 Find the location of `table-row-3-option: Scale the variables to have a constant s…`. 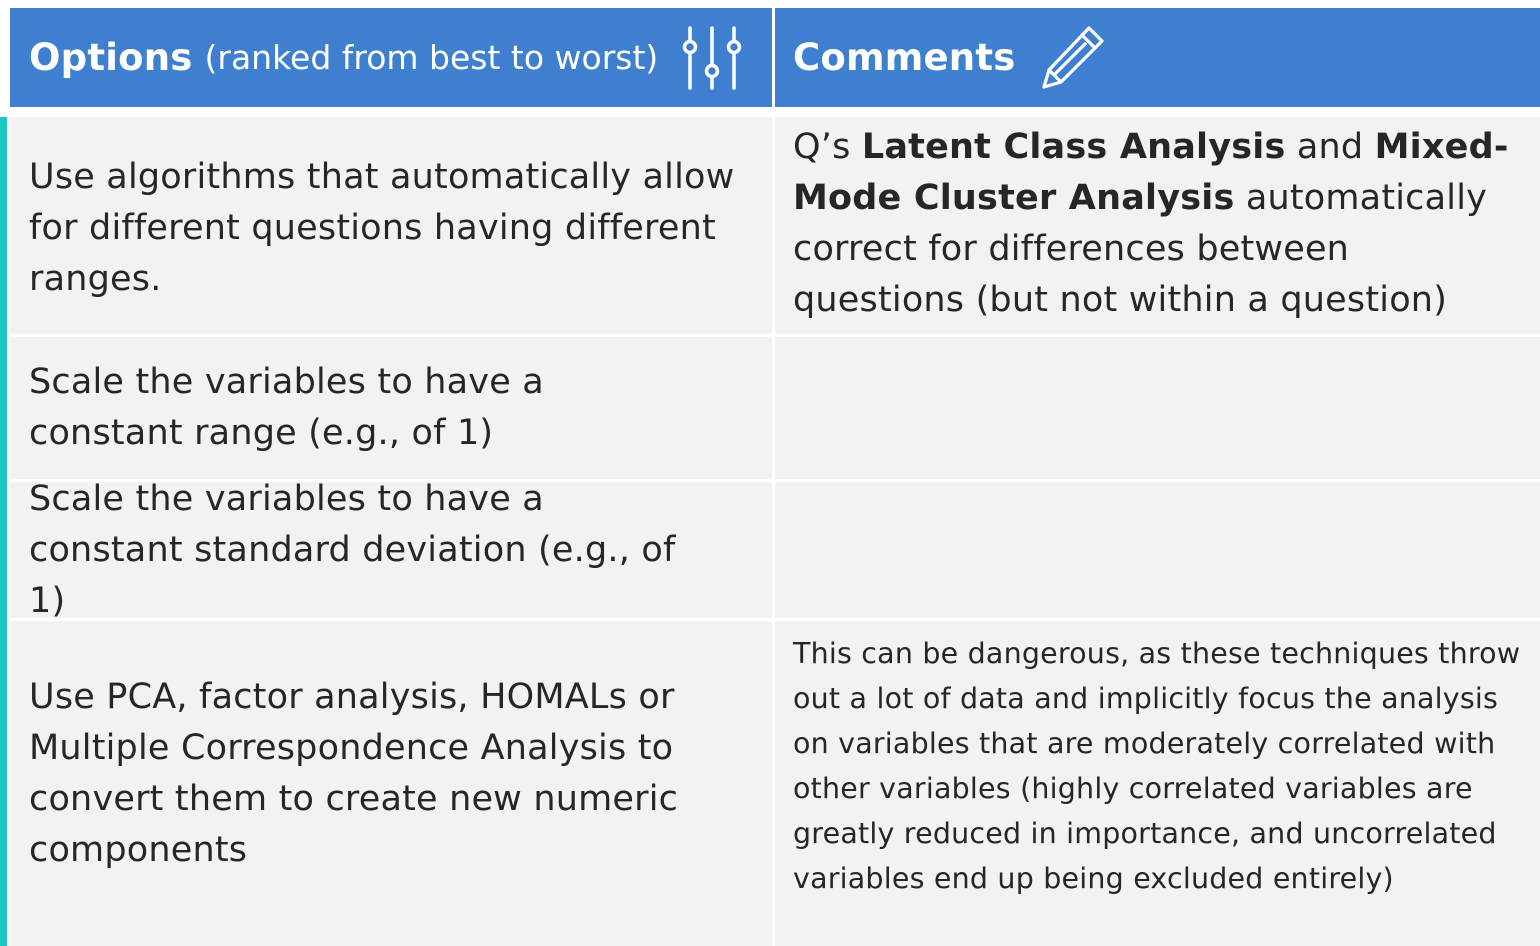

table-row-3-option: Scale the variables to have a constant s… is located at coordinates (391, 550).